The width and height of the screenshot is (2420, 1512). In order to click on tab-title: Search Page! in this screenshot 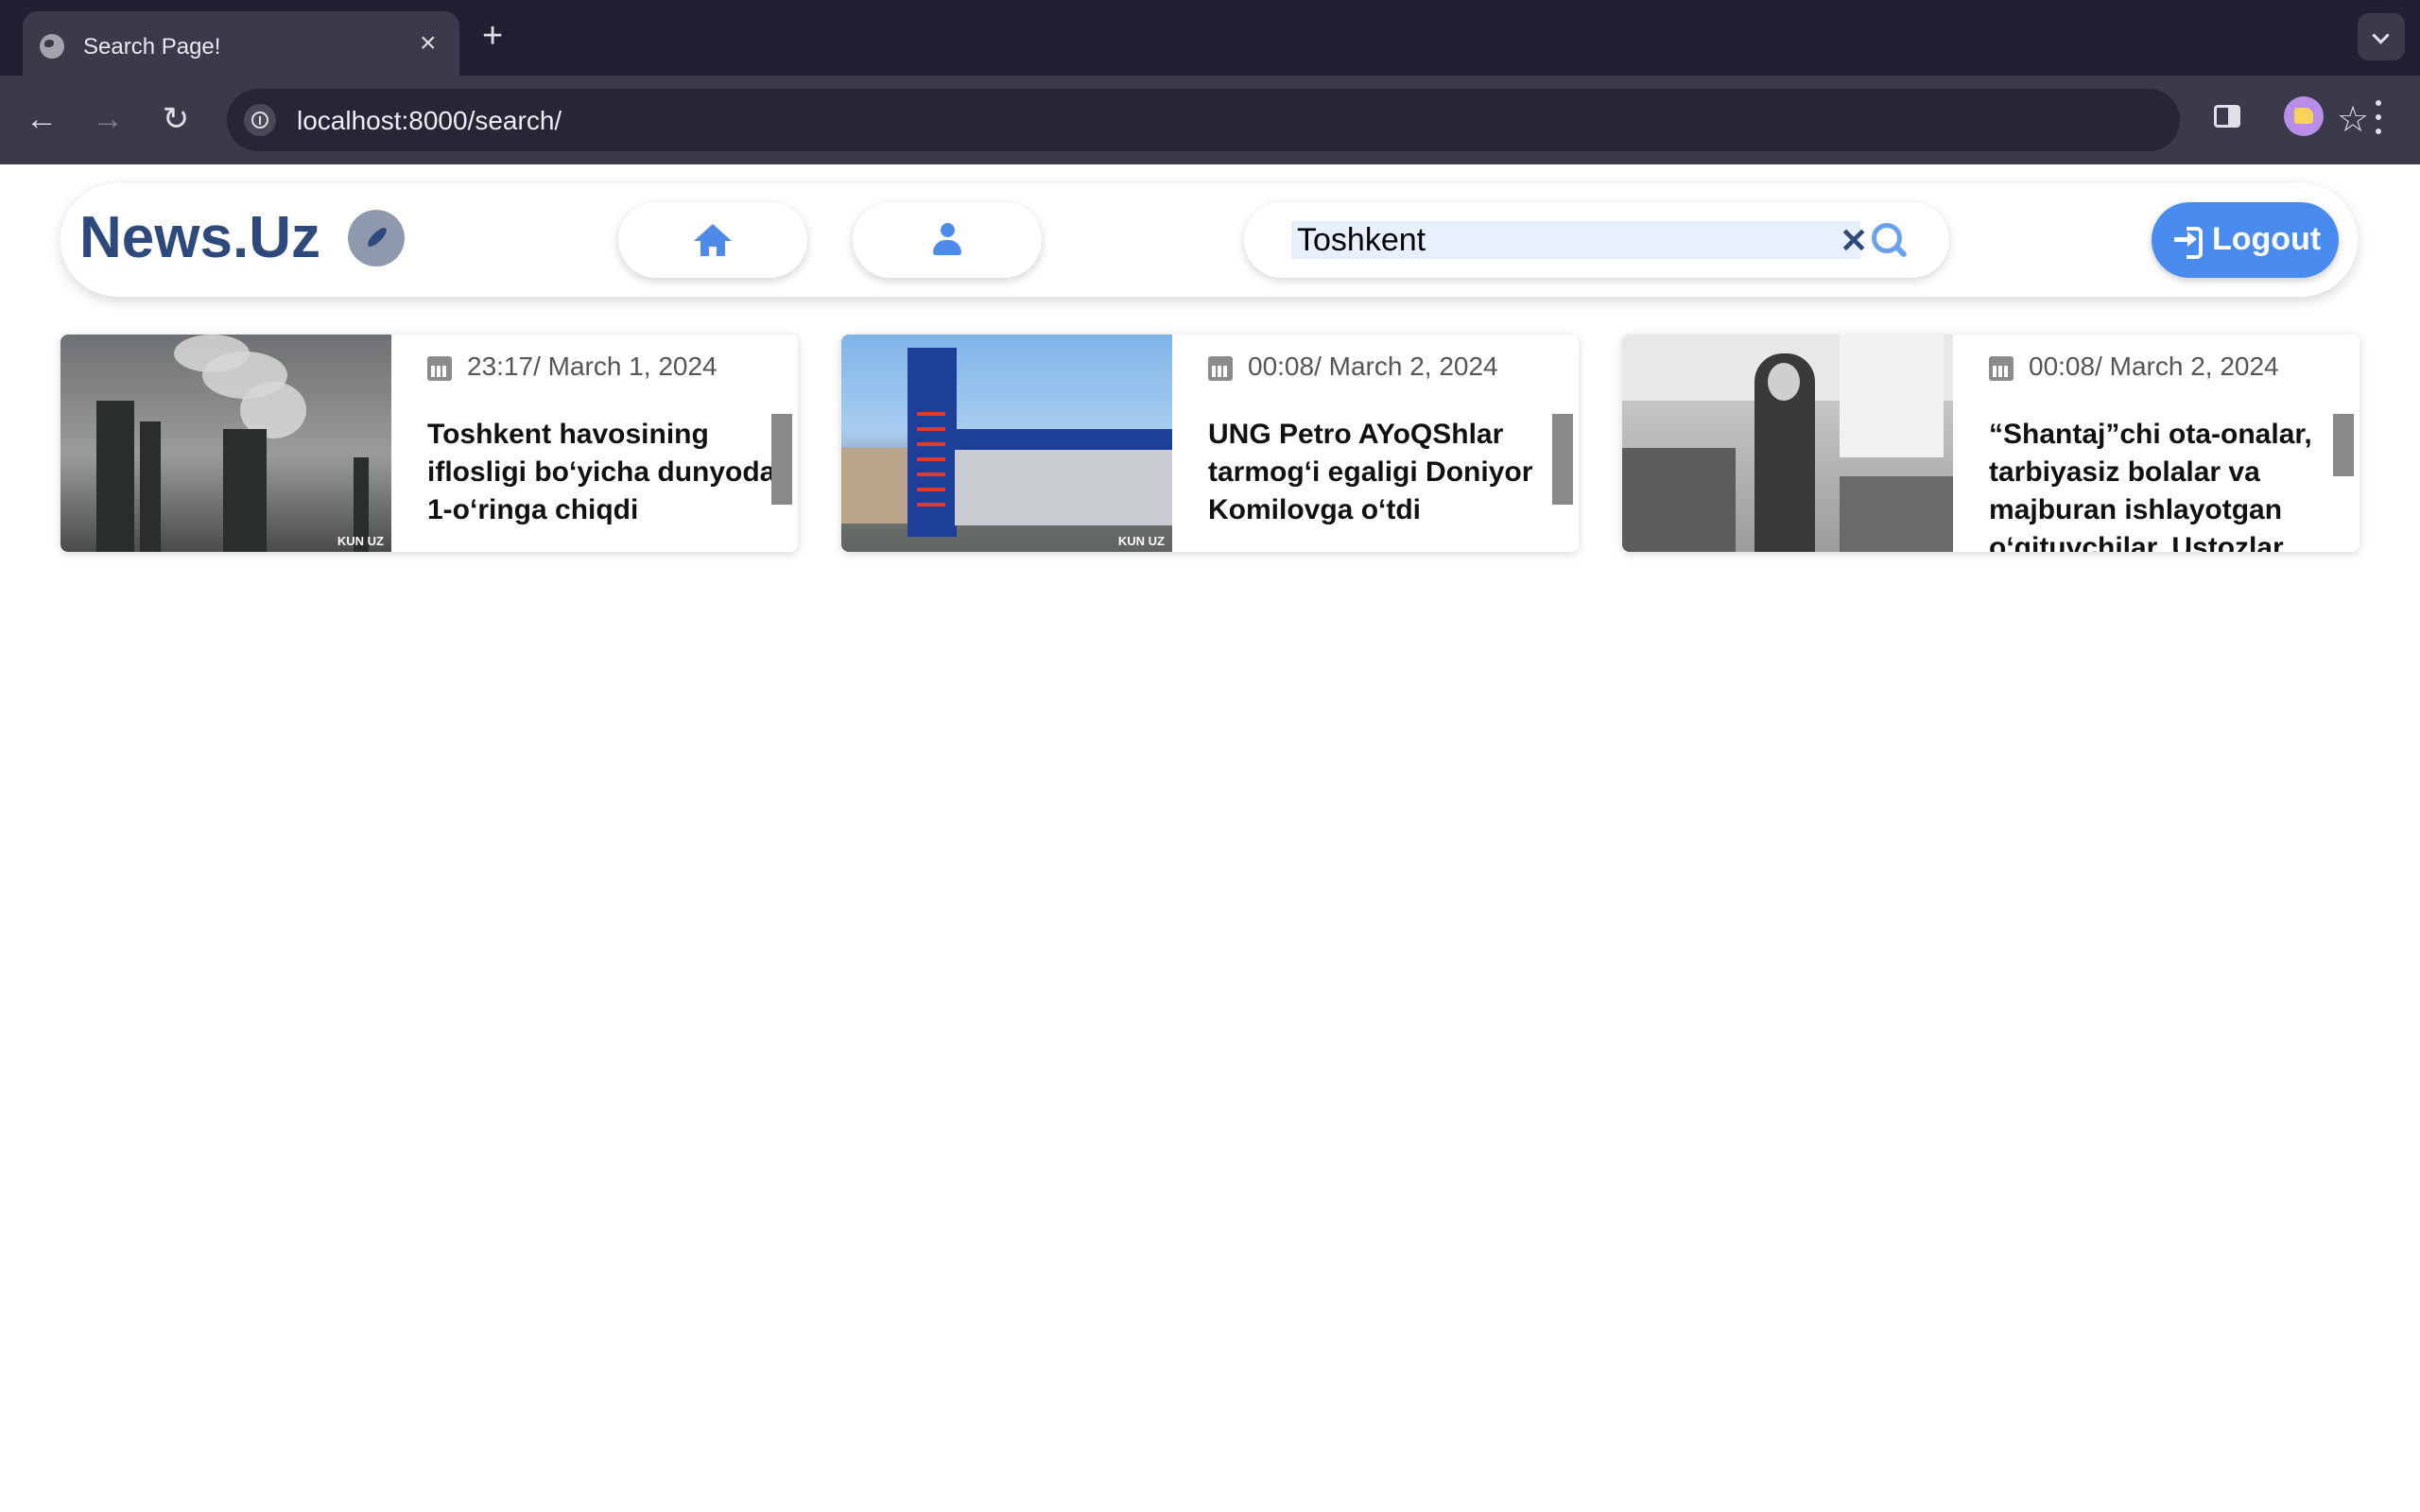, I will do `click(152, 47)`.